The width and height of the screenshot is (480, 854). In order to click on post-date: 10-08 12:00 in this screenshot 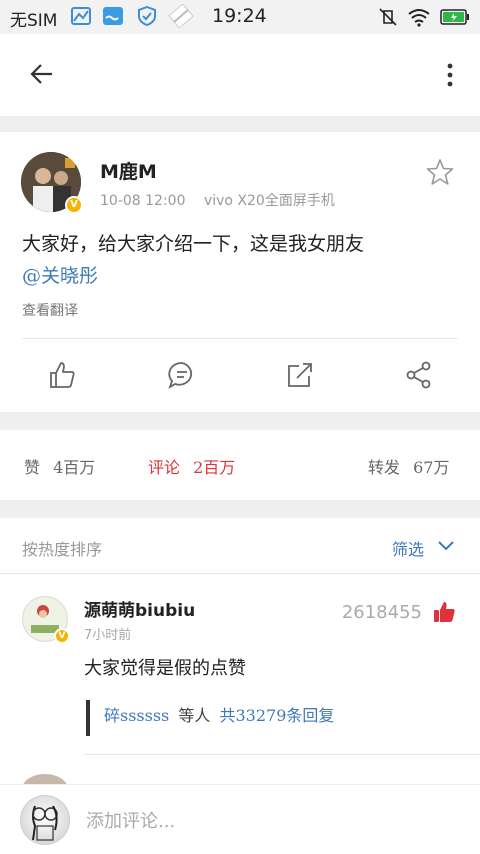, I will do `click(143, 201)`.